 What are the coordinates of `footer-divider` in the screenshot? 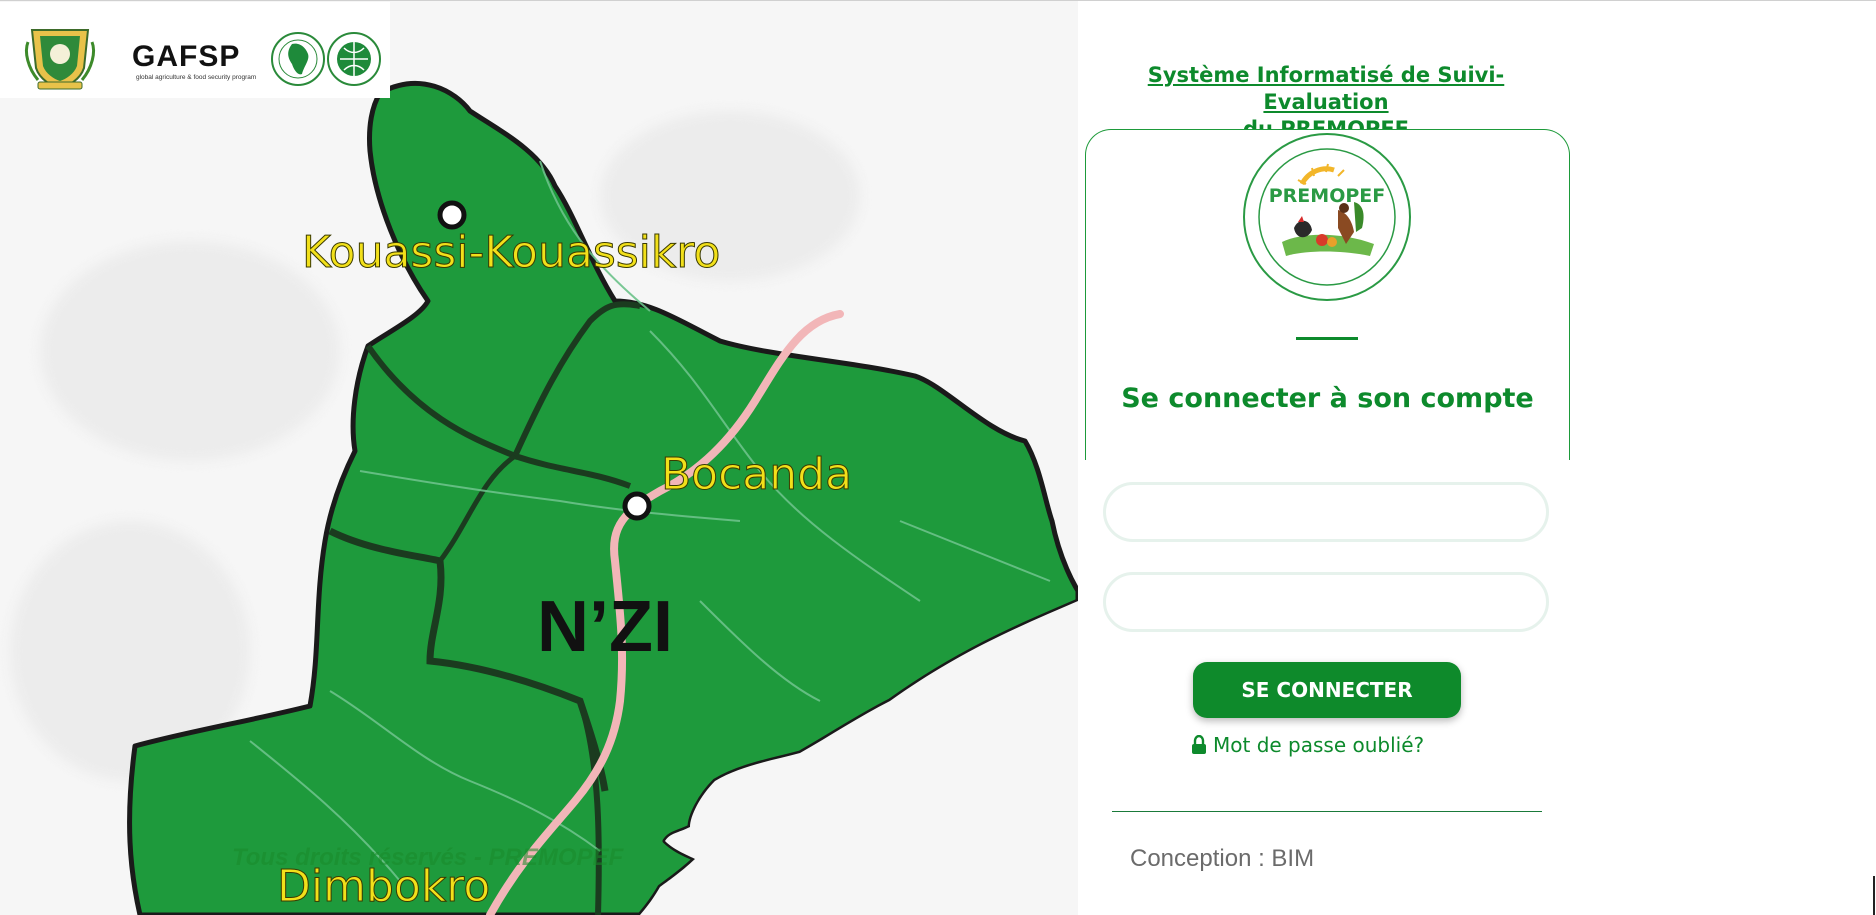 It's located at (1327, 811).